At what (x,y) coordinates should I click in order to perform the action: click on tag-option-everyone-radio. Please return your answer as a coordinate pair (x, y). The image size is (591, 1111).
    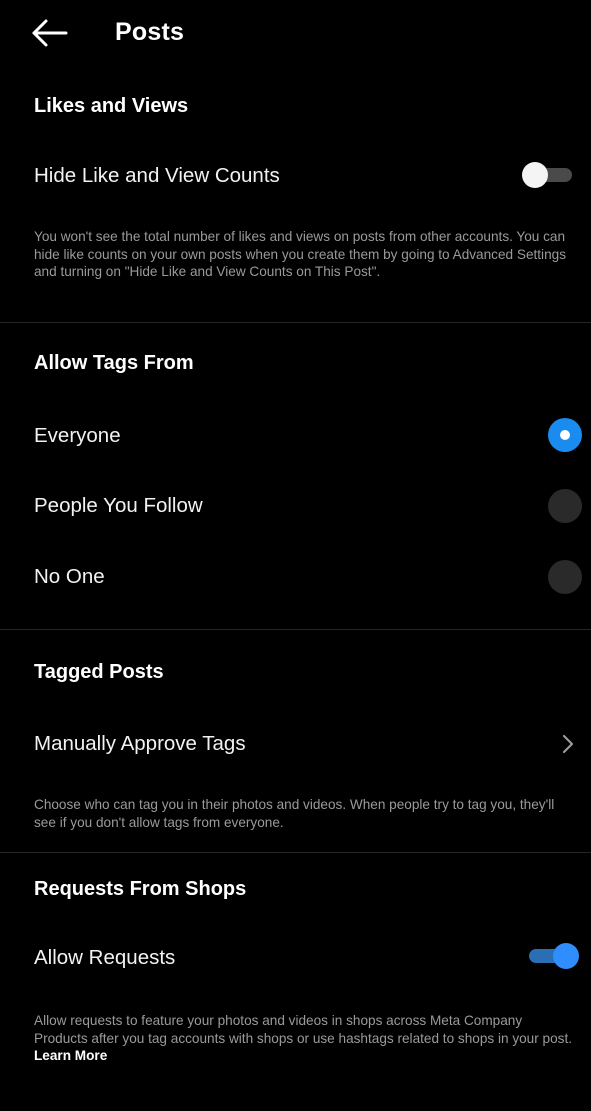
    Looking at the image, I should click on (565, 435).